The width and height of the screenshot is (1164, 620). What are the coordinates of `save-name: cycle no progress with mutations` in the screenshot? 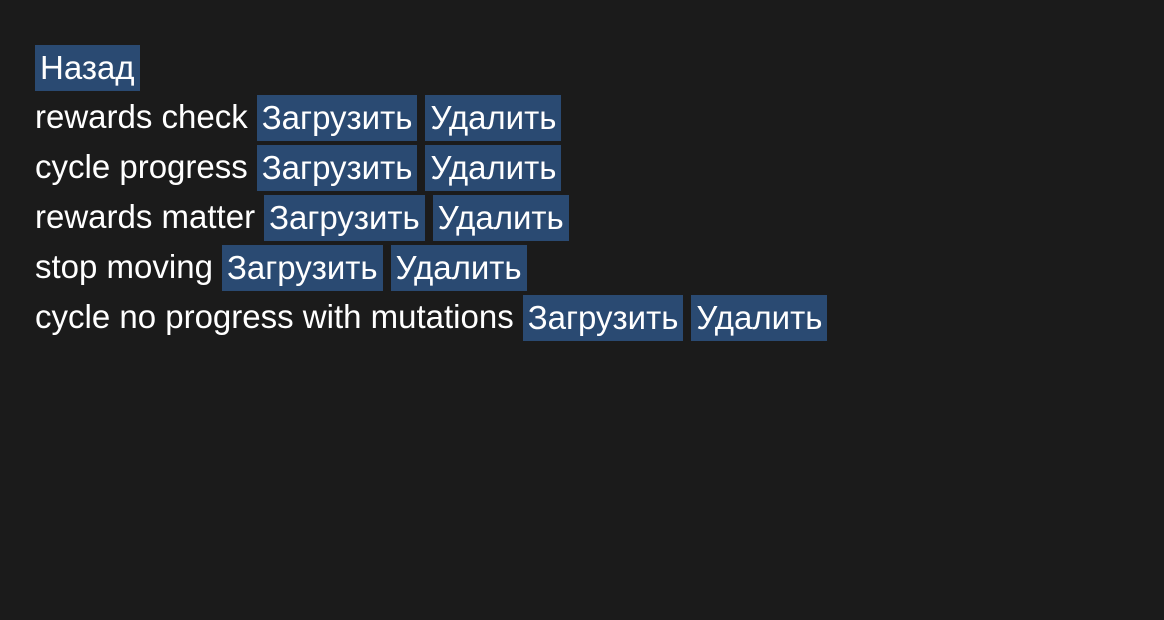 It's located at (274, 316).